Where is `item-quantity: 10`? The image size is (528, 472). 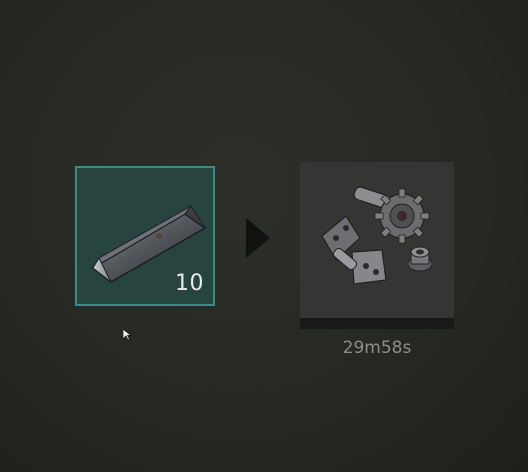 item-quantity: 10 is located at coordinates (189, 283).